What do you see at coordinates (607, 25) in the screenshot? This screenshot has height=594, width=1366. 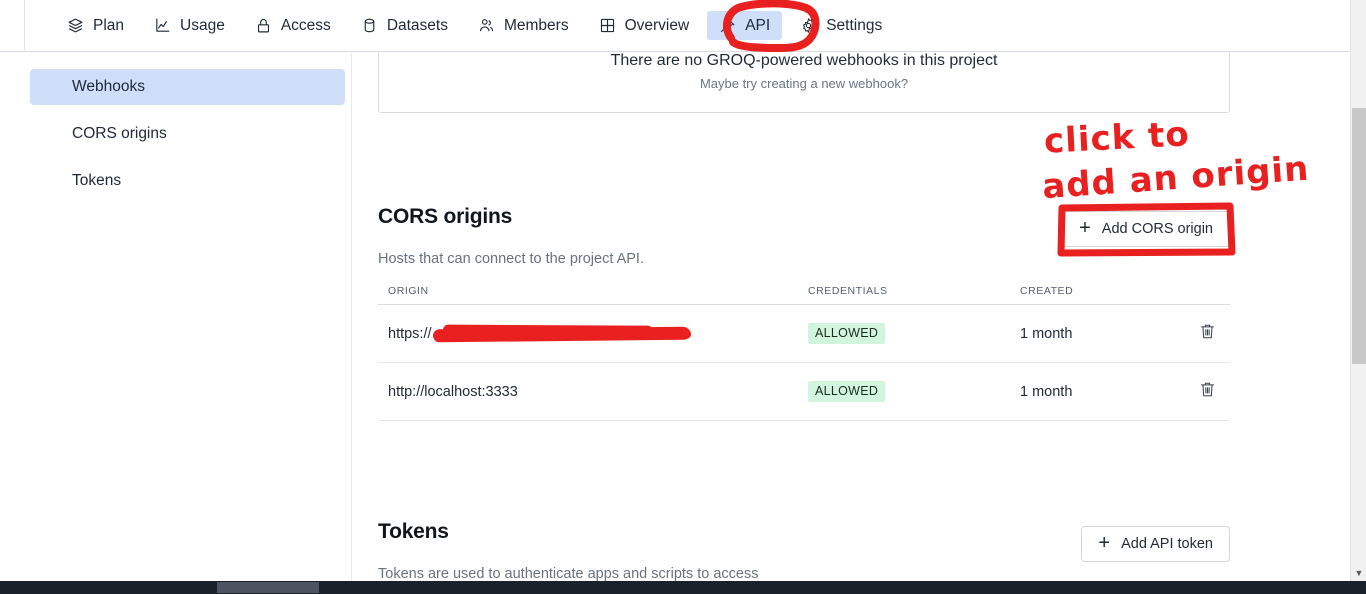 I see `grid-icon` at bounding box center [607, 25].